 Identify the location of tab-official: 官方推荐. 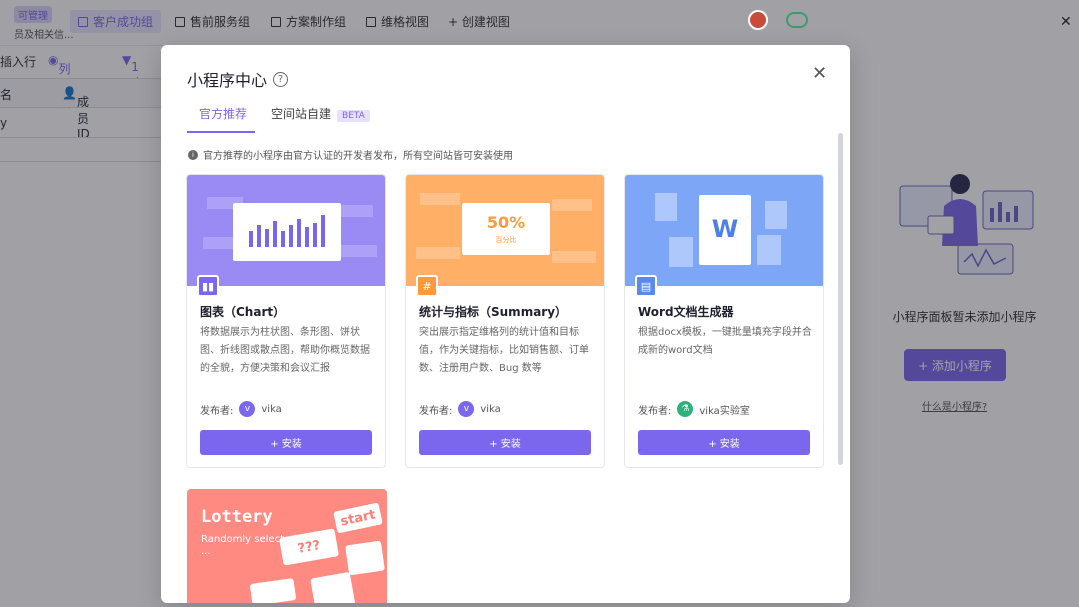
(221, 119).